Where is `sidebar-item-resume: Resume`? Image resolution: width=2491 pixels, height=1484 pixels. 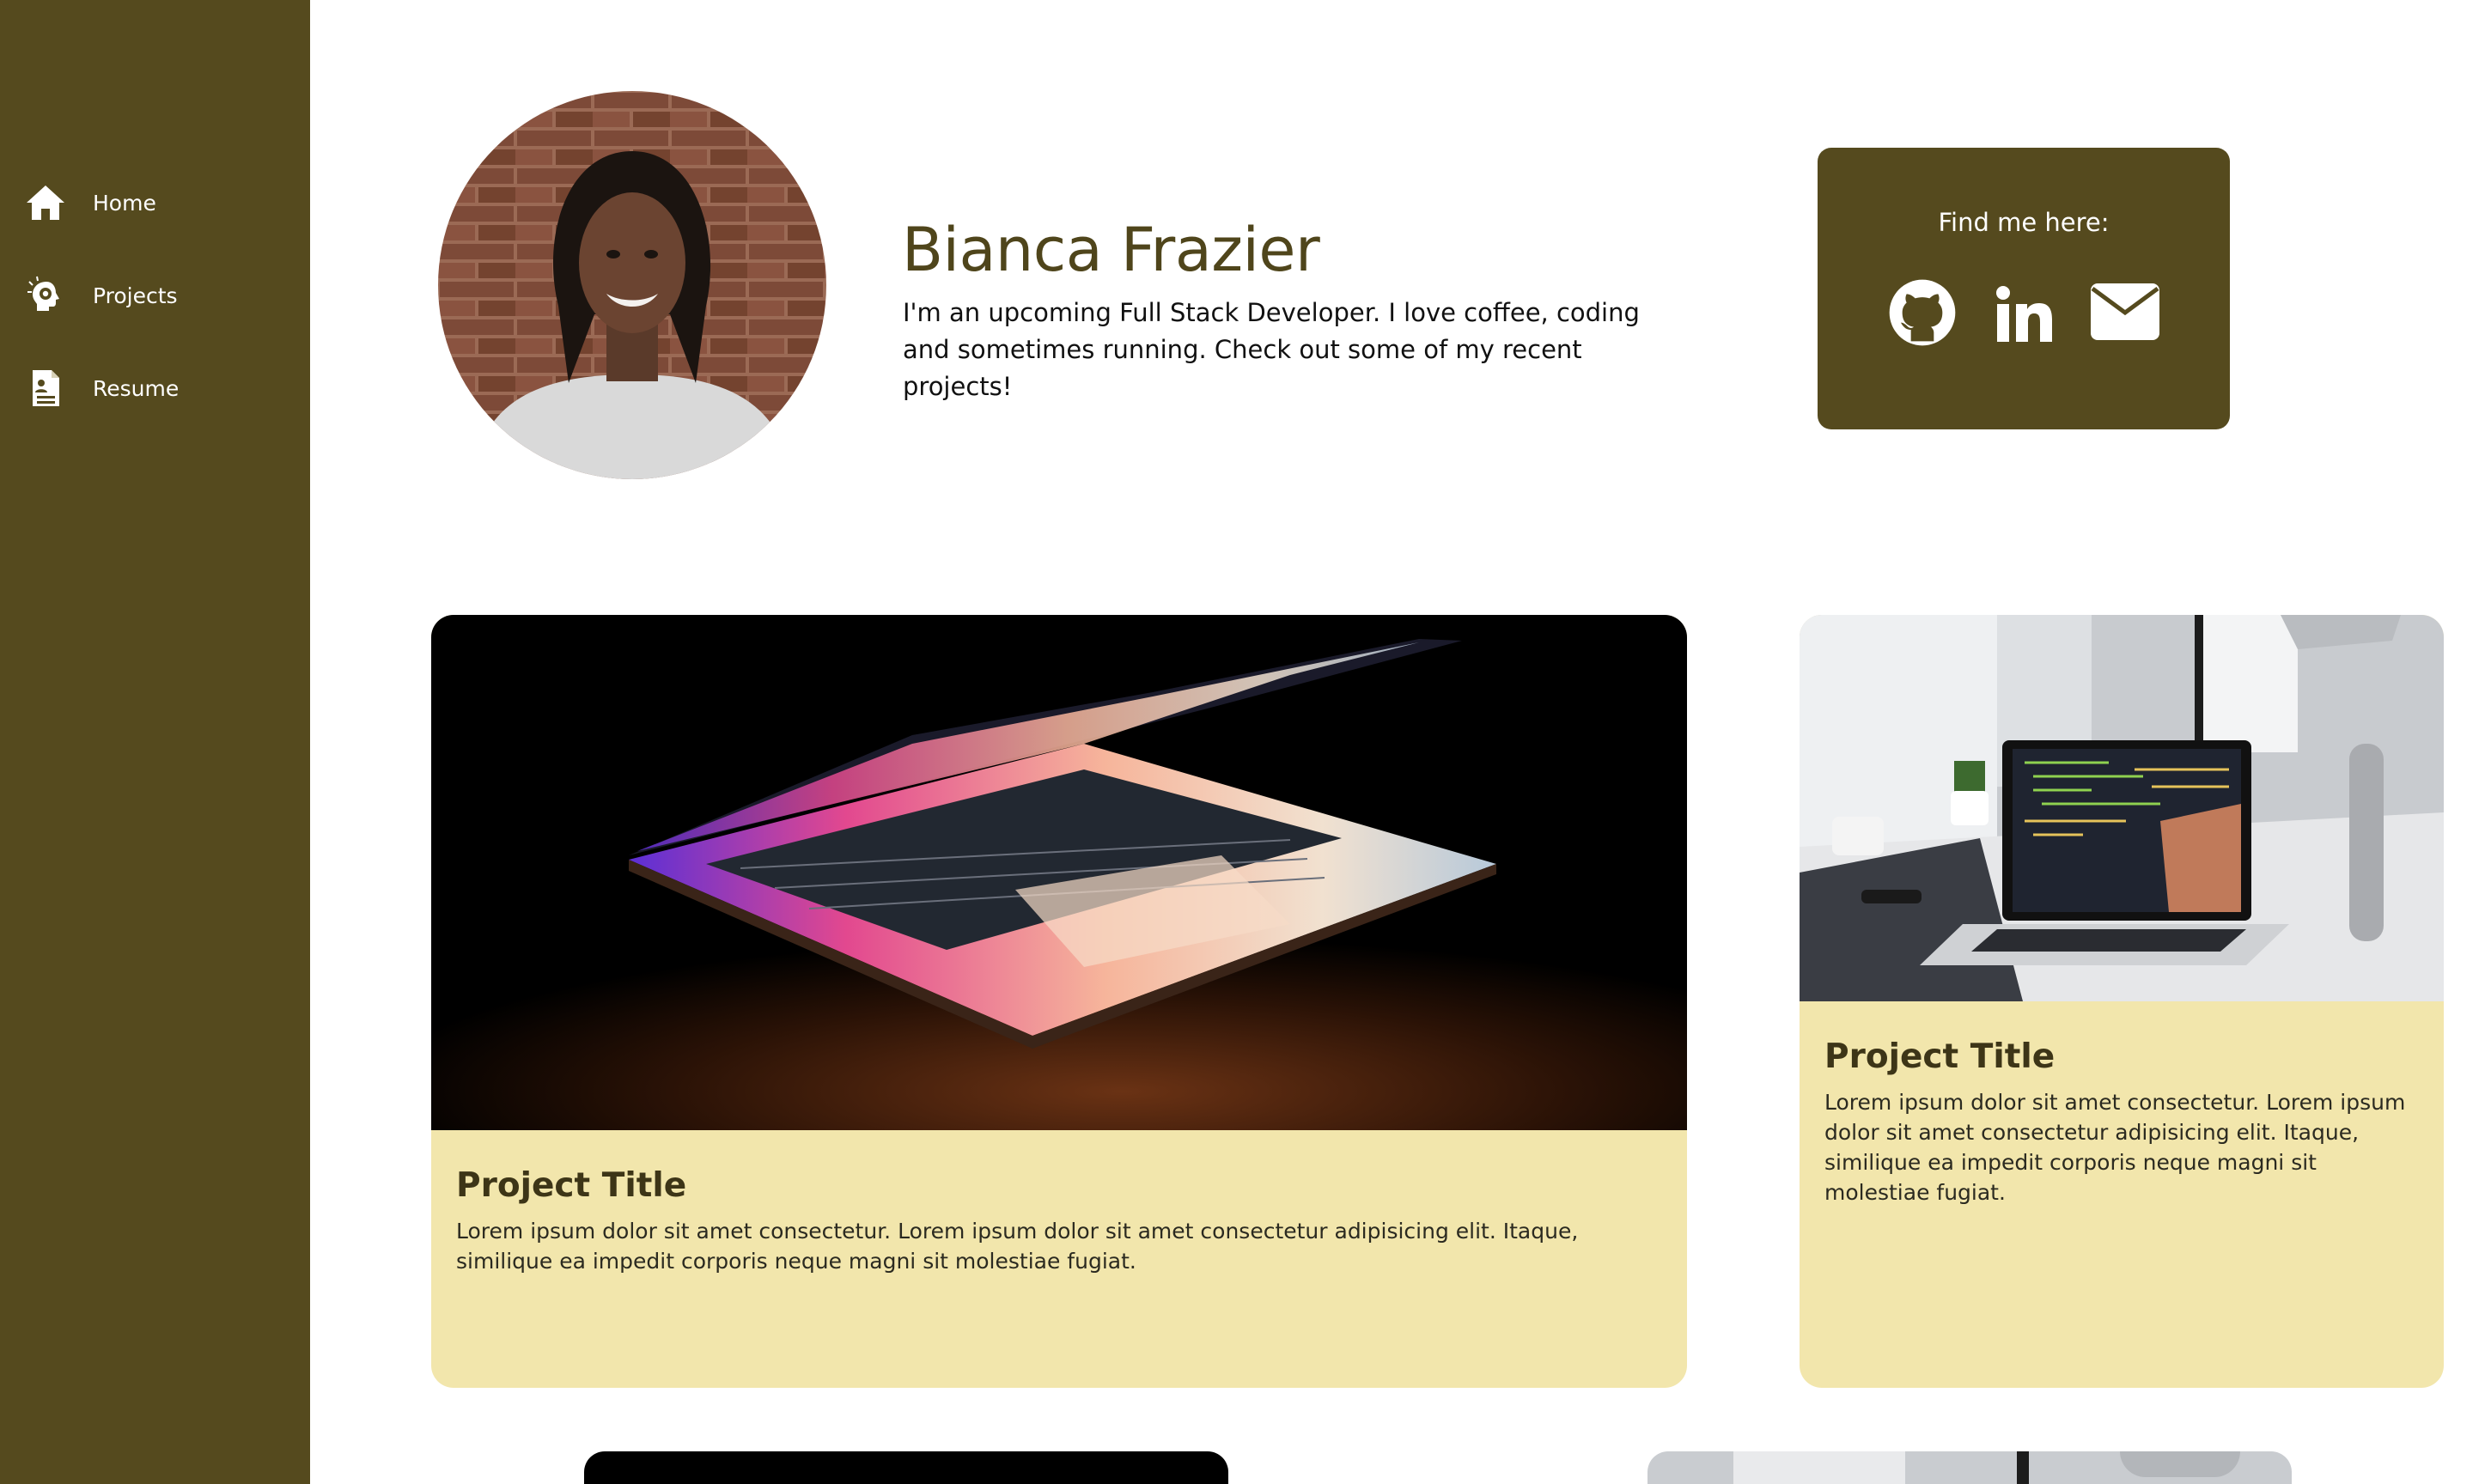
sidebar-item-resume: Resume is located at coordinates (101, 388).